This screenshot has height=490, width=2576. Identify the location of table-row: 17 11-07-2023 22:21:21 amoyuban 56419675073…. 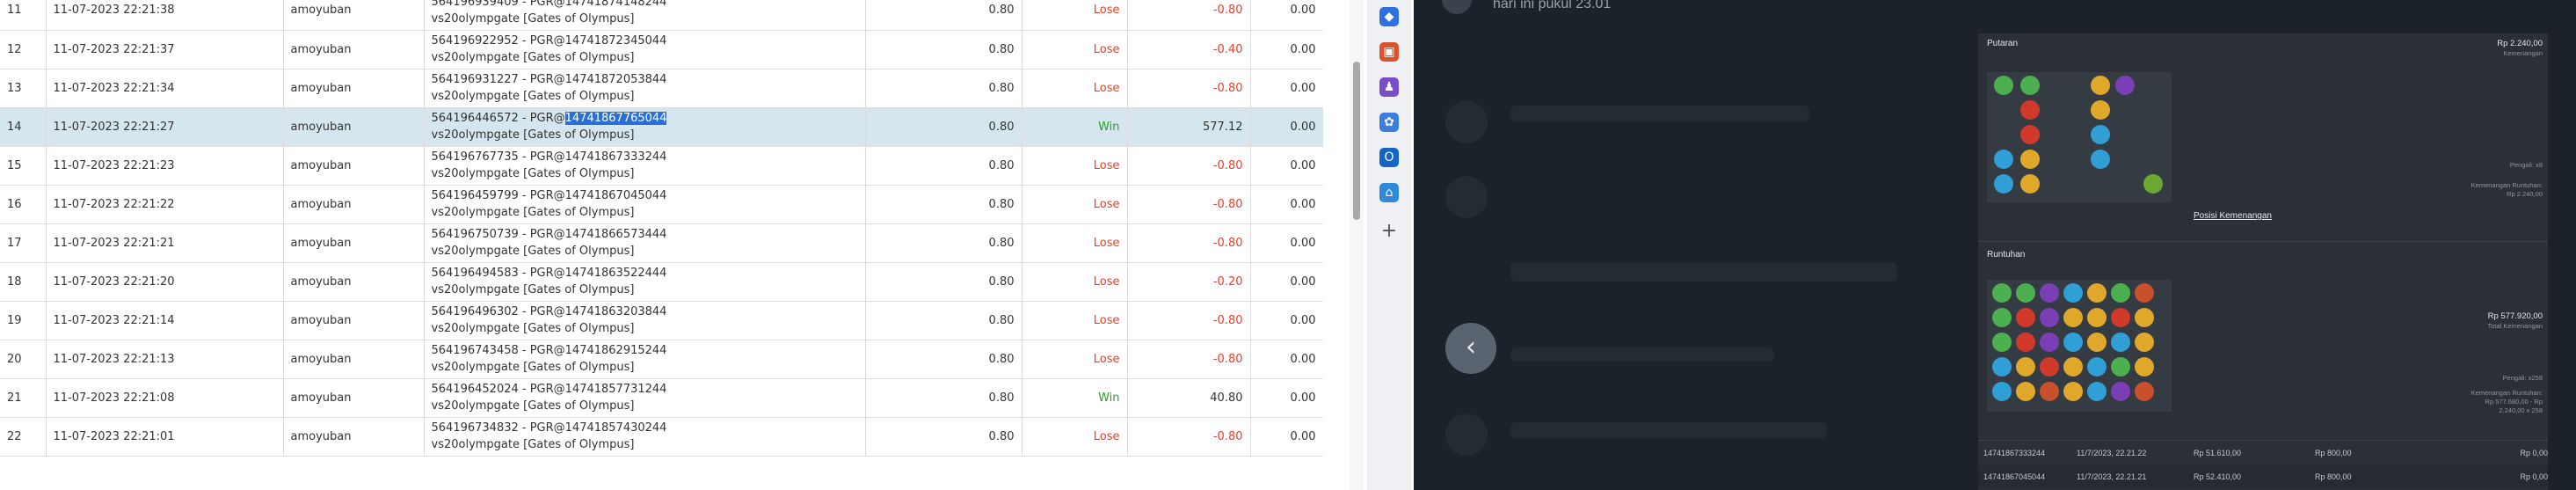
(661, 243).